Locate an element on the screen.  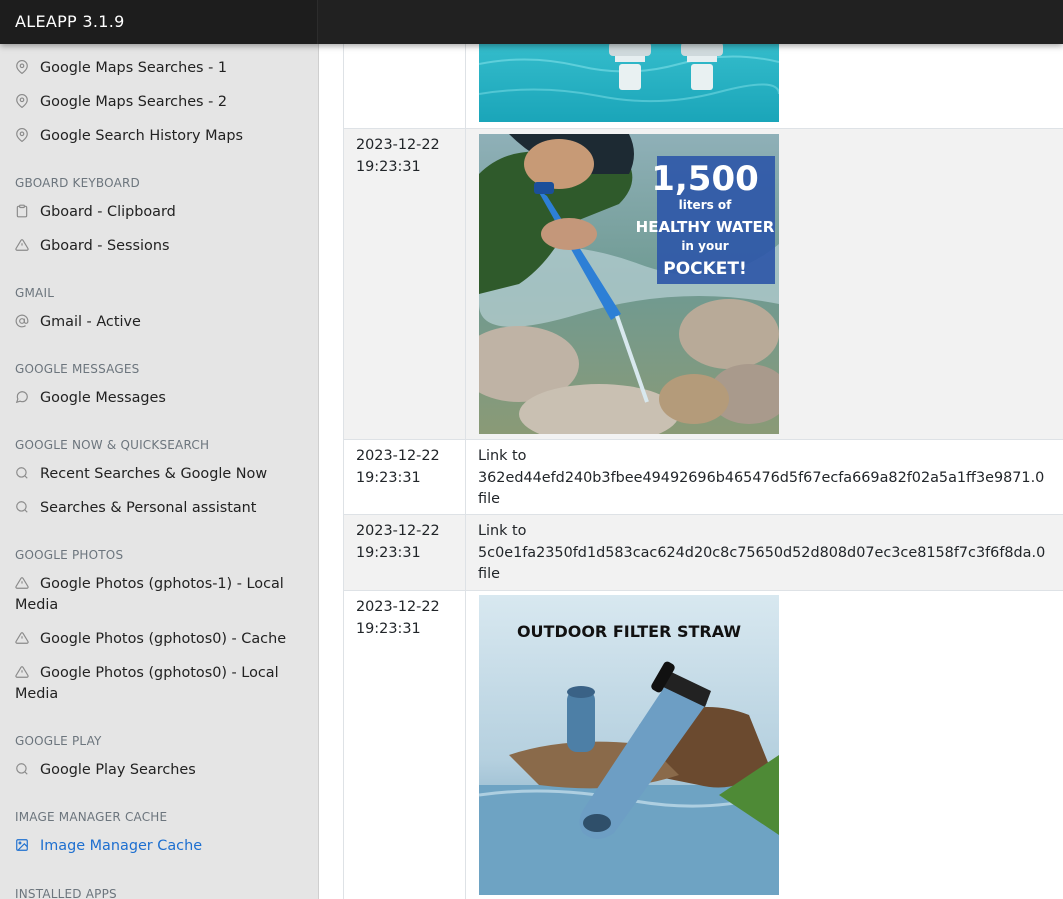
sidebar-item-google-messages: Google Messages is located at coordinates (162, 398).